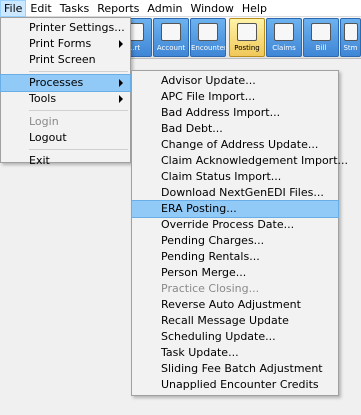 This screenshot has width=361, height=415. What do you see at coordinates (40, 8) in the screenshot?
I see `menu-edit: Edit` at bounding box center [40, 8].